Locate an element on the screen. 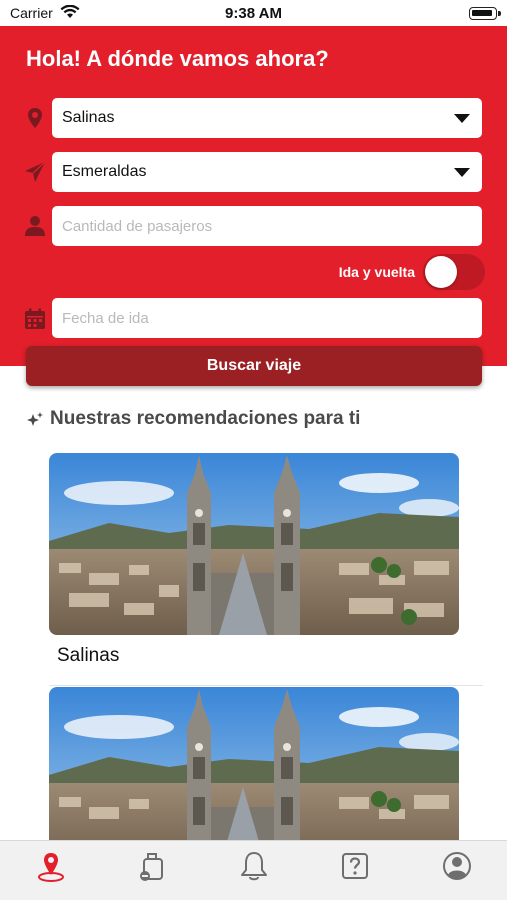  clock: 9:38 AM is located at coordinates (253, 13).